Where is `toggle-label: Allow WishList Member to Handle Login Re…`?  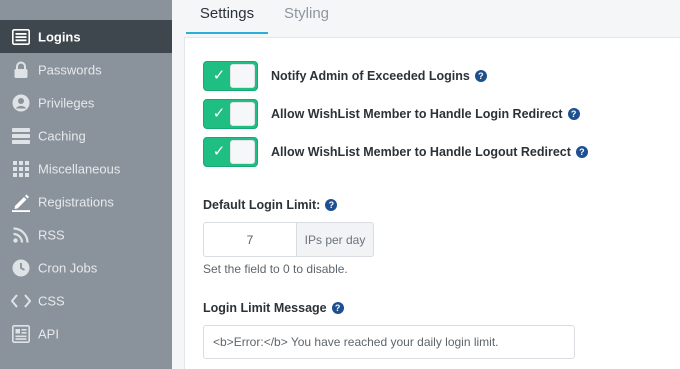 toggle-label: Allow WishList Member to Handle Login Re… is located at coordinates (425, 114).